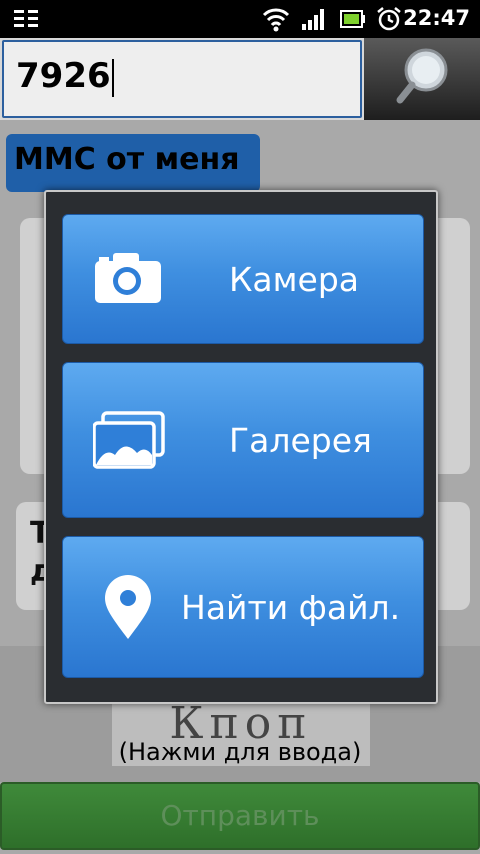 This screenshot has height=854, width=480. What do you see at coordinates (291, 607) in the screenshot?
I see `find-file-option-label: Найти файл.` at bounding box center [291, 607].